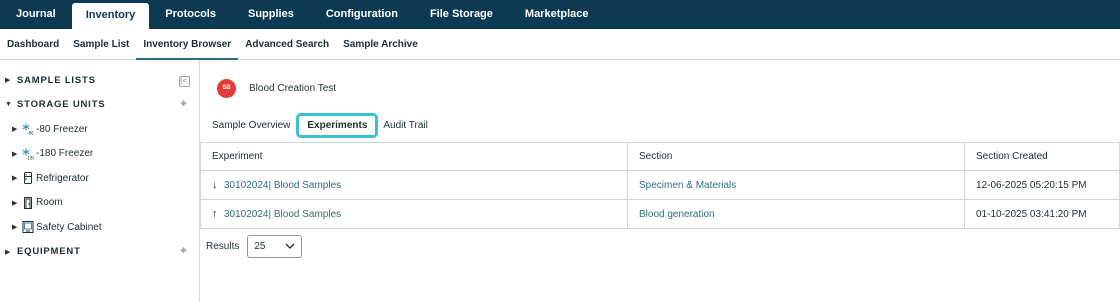  What do you see at coordinates (187, 44) in the screenshot?
I see `subnav-inventory-browser: Inventory Browser` at bounding box center [187, 44].